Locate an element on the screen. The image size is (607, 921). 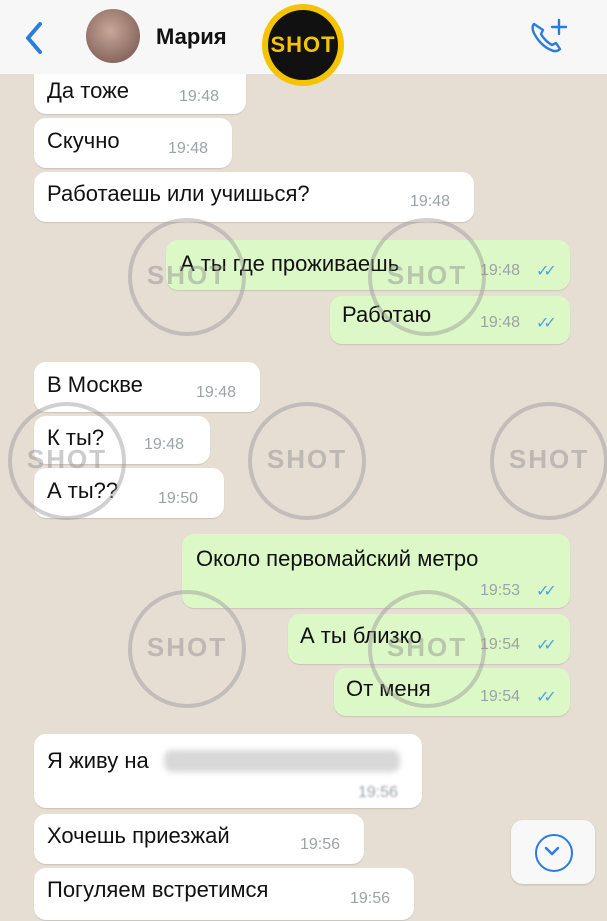
message-bubble: Погуляем встретимся 19:56 is located at coordinates (224, 894).